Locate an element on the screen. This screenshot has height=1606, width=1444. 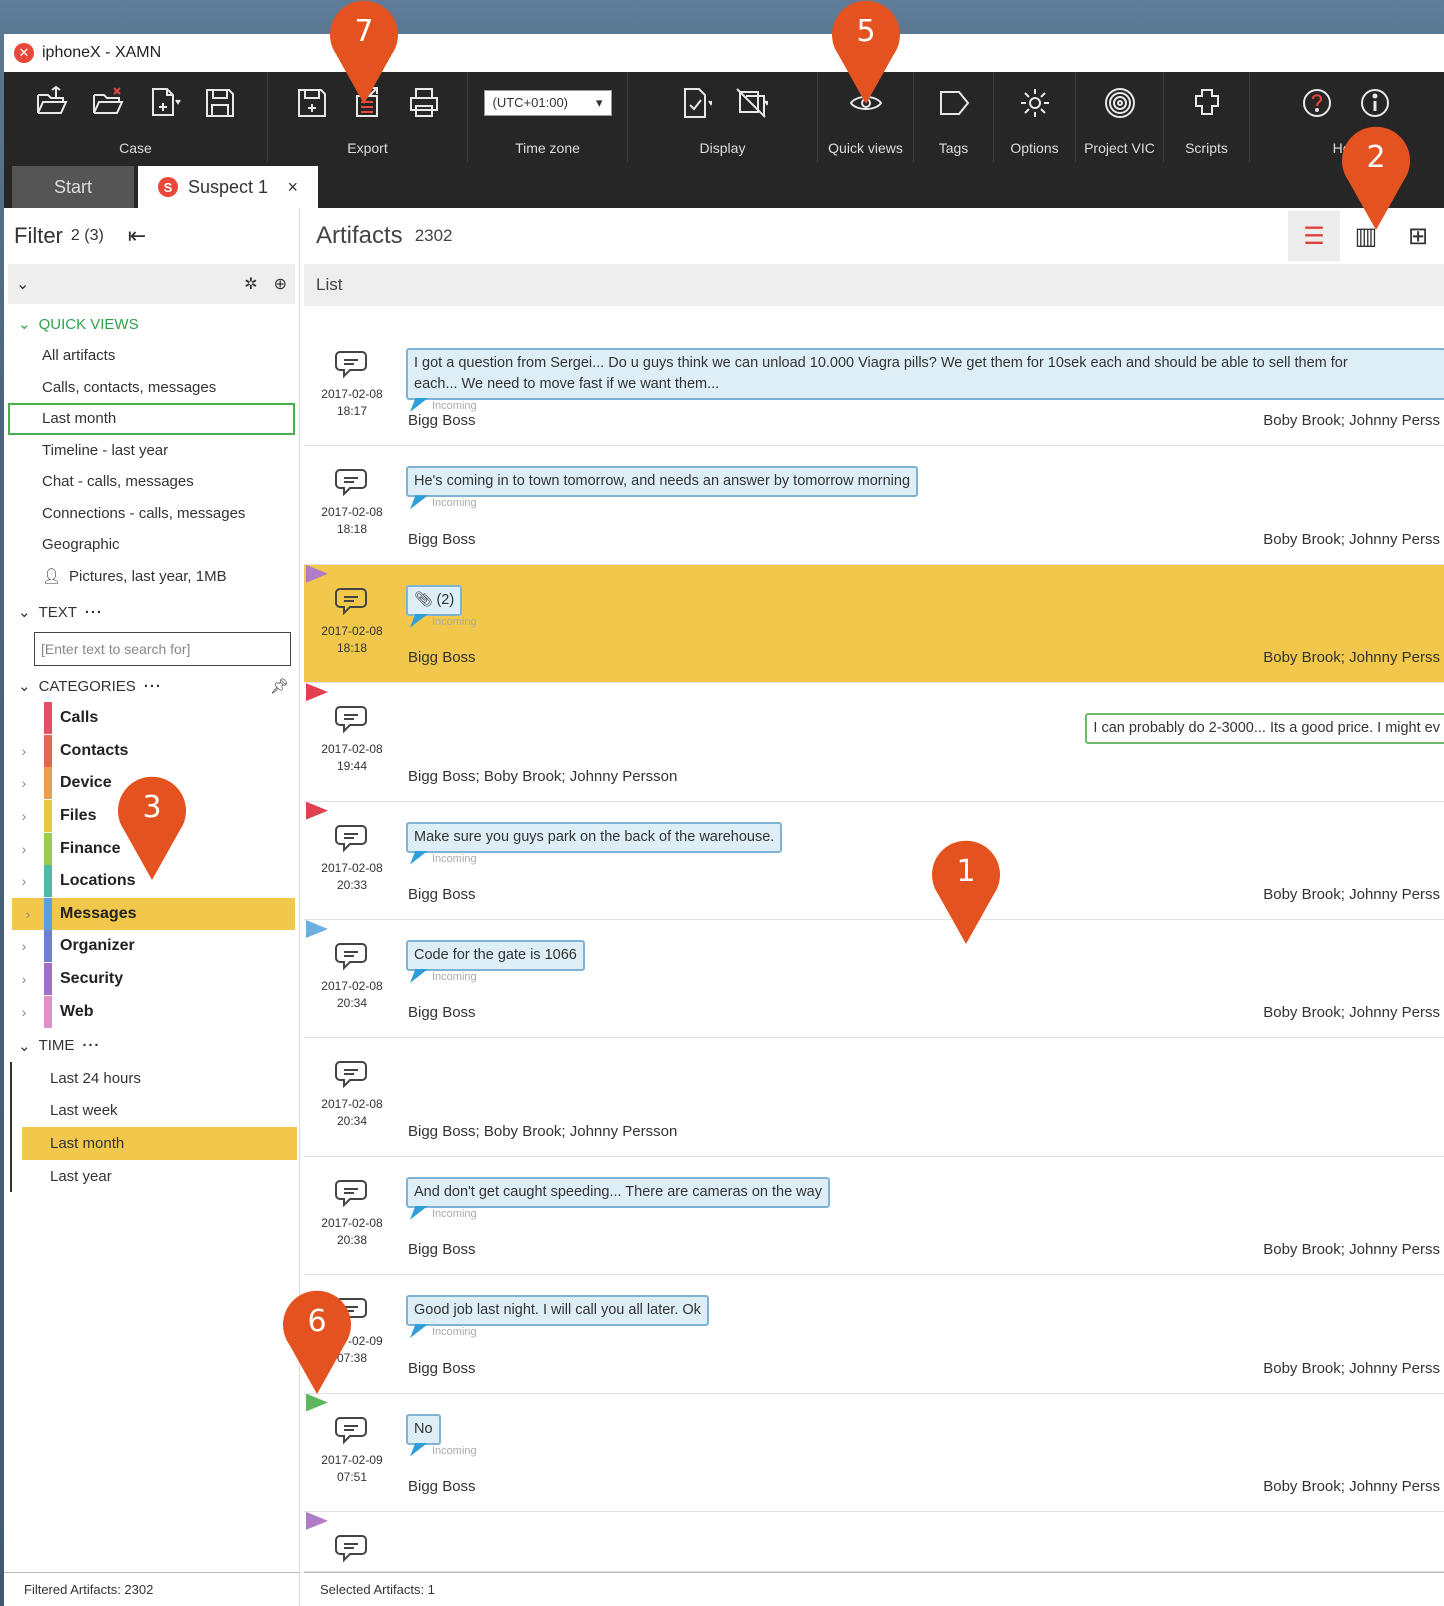
info-icon is located at coordinates (1375, 103).